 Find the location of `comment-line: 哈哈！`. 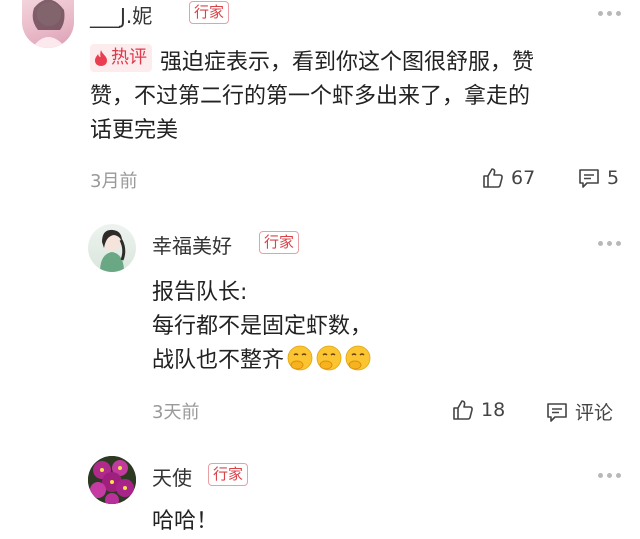

comment-line: 哈哈！ is located at coordinates (185, 521).